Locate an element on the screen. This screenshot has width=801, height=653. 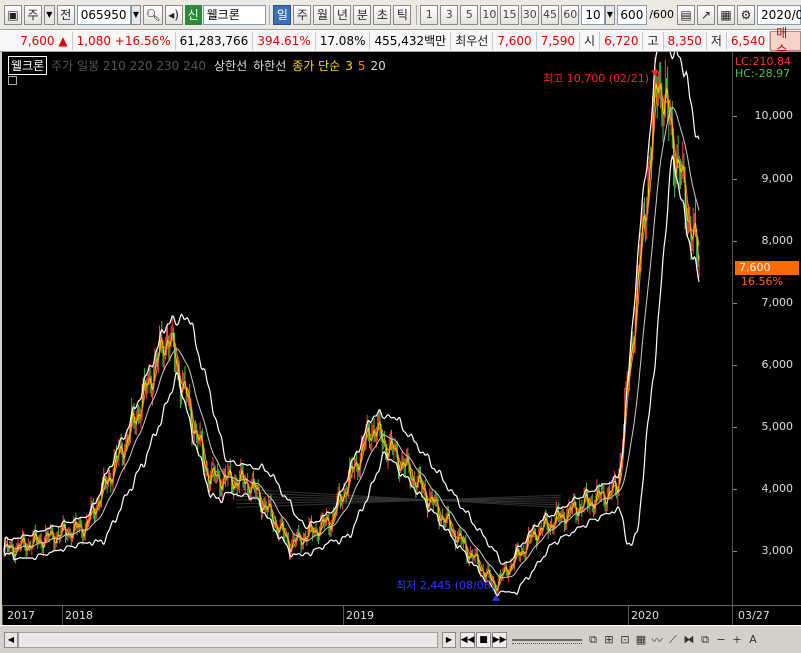
tab-tick: 틱 is located at coordinates (402, 14).